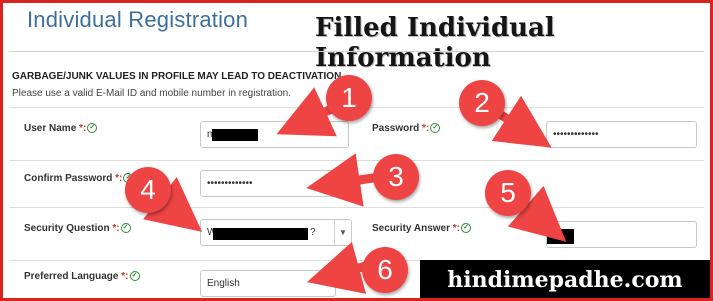 This screenshot has height=301, width=713. Describe the element at coordinates (565, 279) in the screenshot. I see `site-watermark: hindimepadhe.com` at that location.